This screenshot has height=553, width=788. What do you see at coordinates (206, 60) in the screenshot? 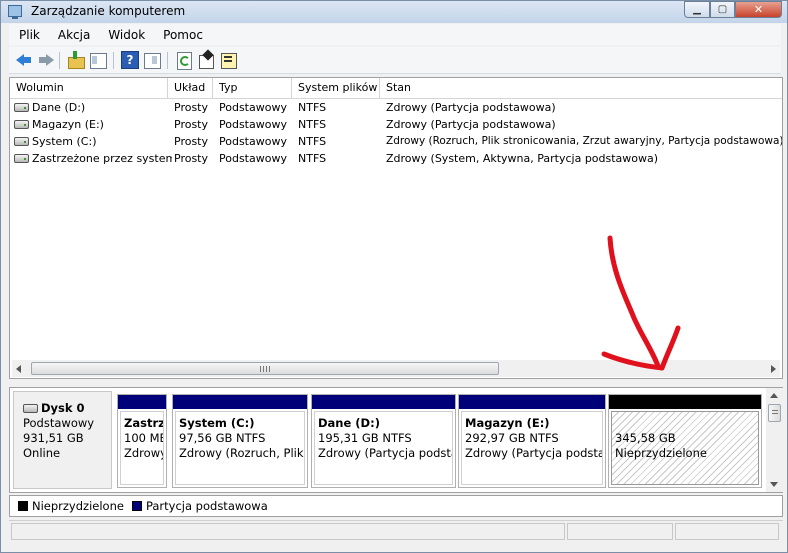
I see `properties-icon` at bounding box center [206, 60].